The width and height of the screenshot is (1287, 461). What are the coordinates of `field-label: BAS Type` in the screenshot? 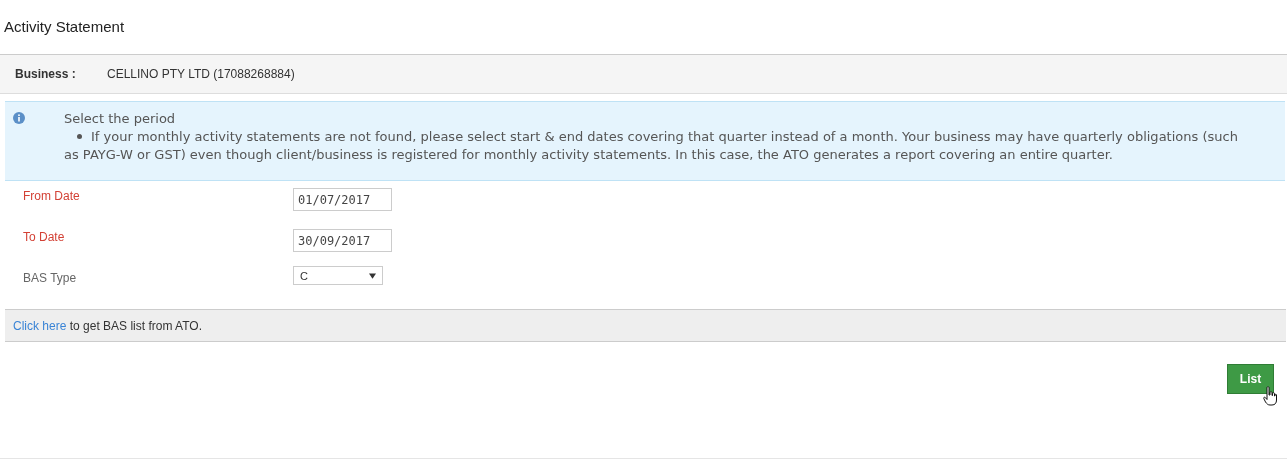 It's located at (50, 277).